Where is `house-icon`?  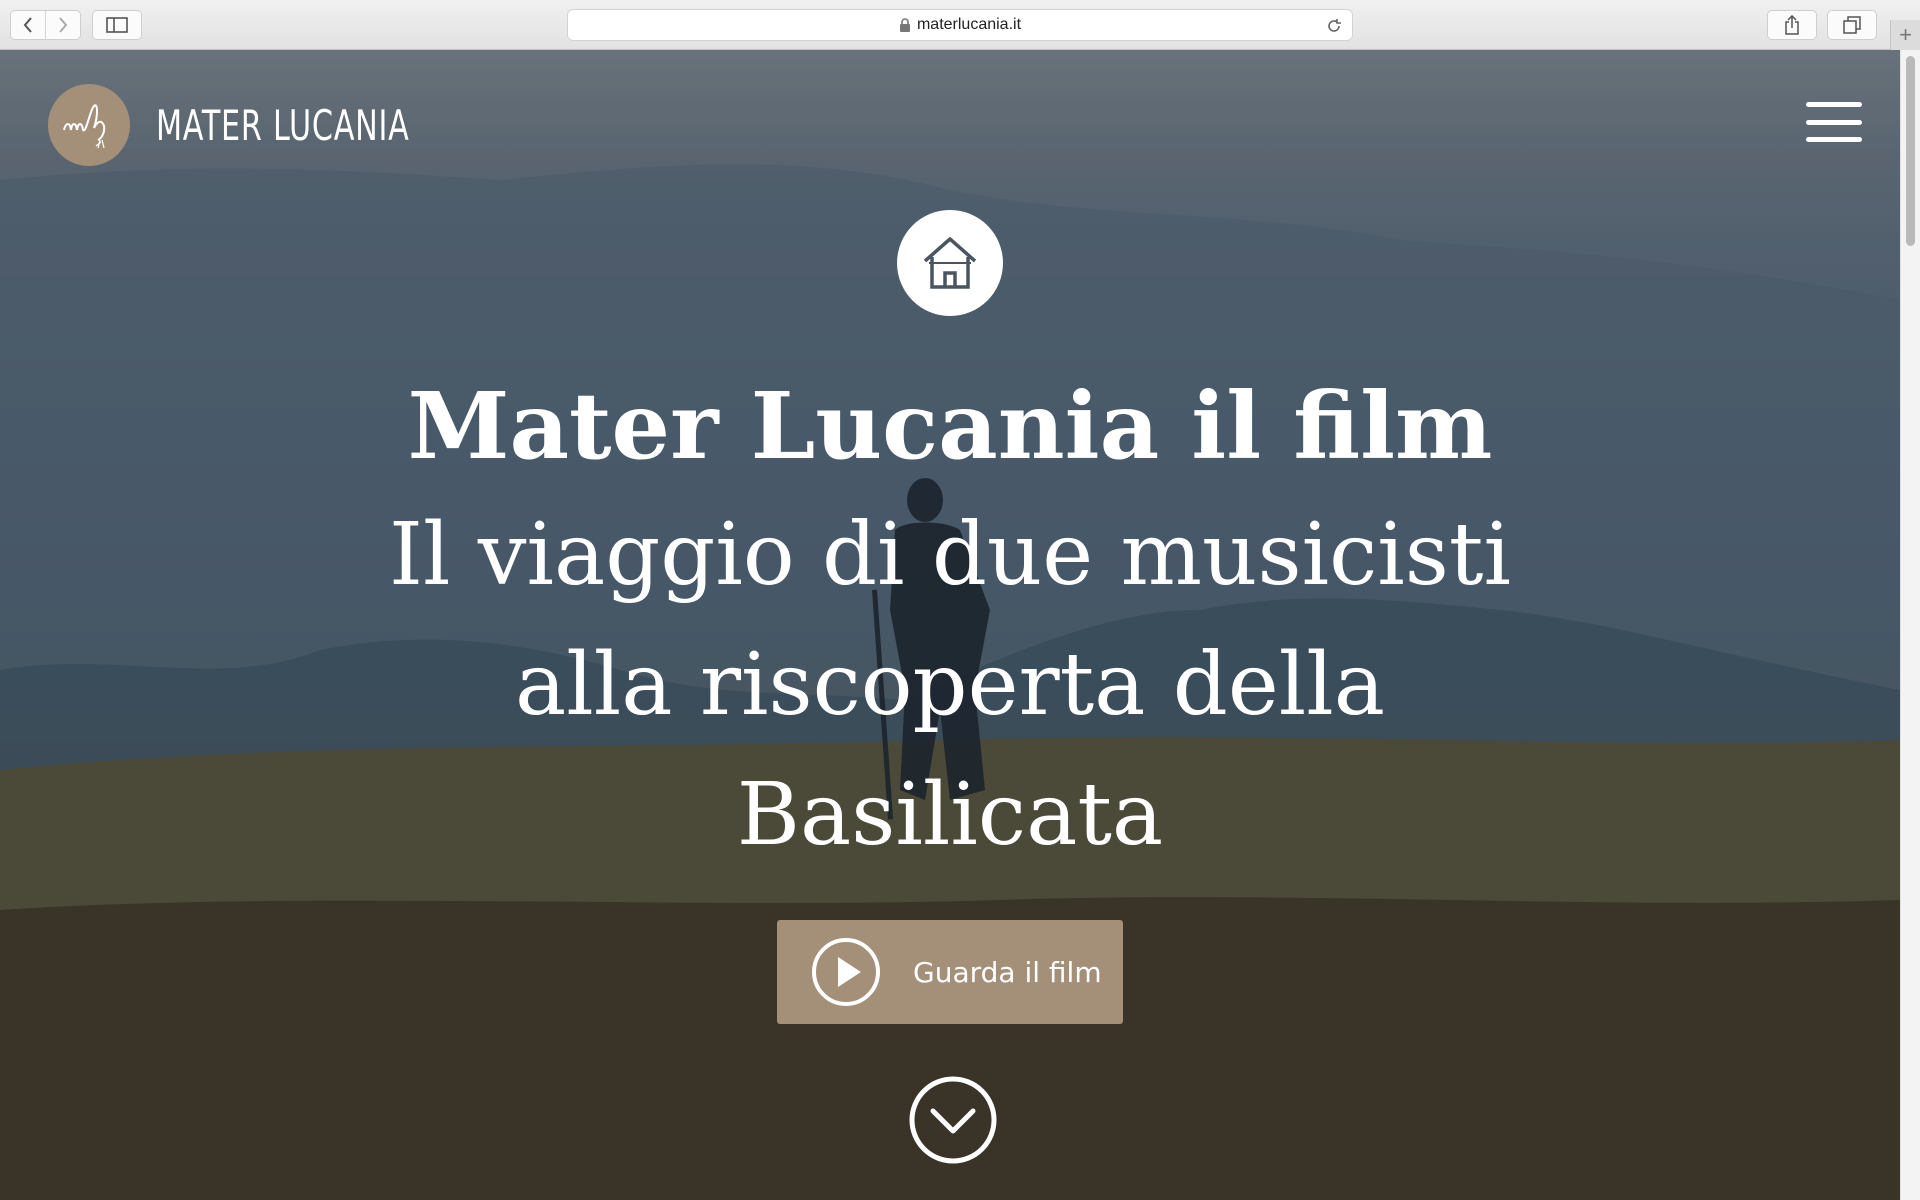
house-icon is located at coordinates (950, 263).